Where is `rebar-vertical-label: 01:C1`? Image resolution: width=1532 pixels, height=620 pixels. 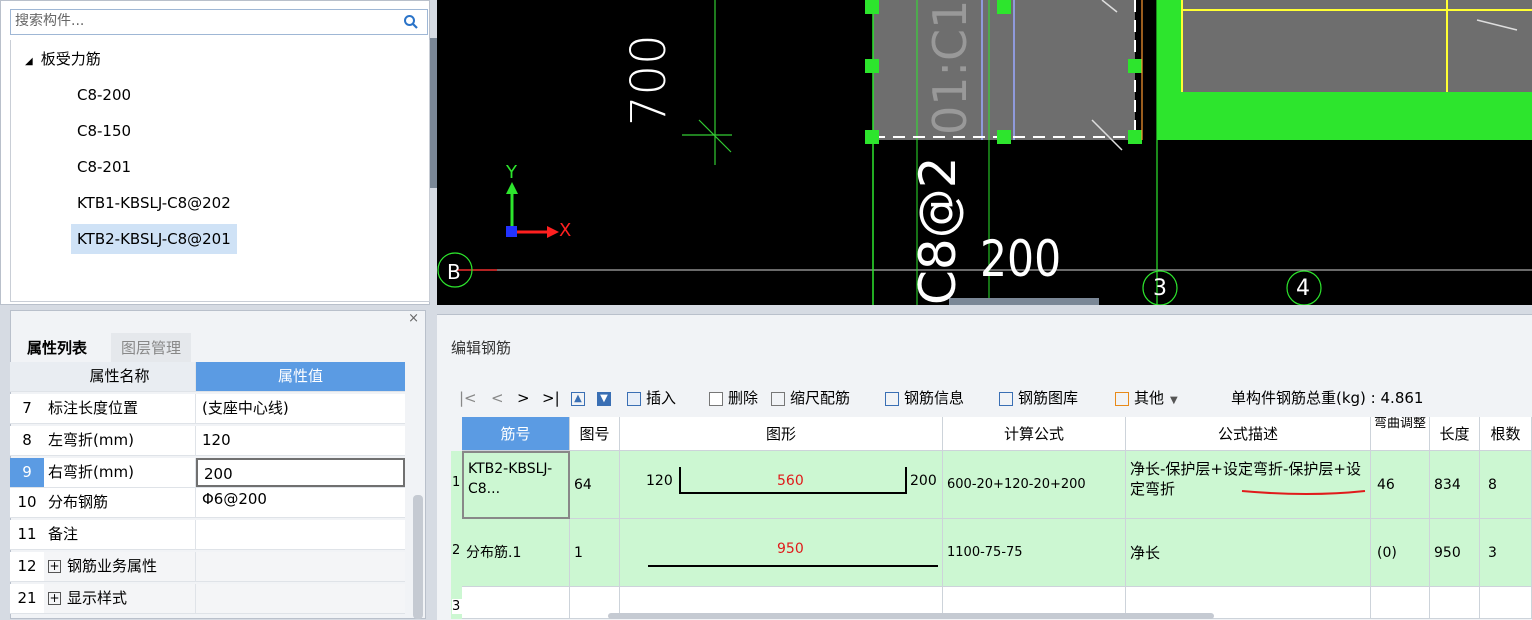
rebar-vertical-label: 01:C1 is located at coordinates (950, 67).